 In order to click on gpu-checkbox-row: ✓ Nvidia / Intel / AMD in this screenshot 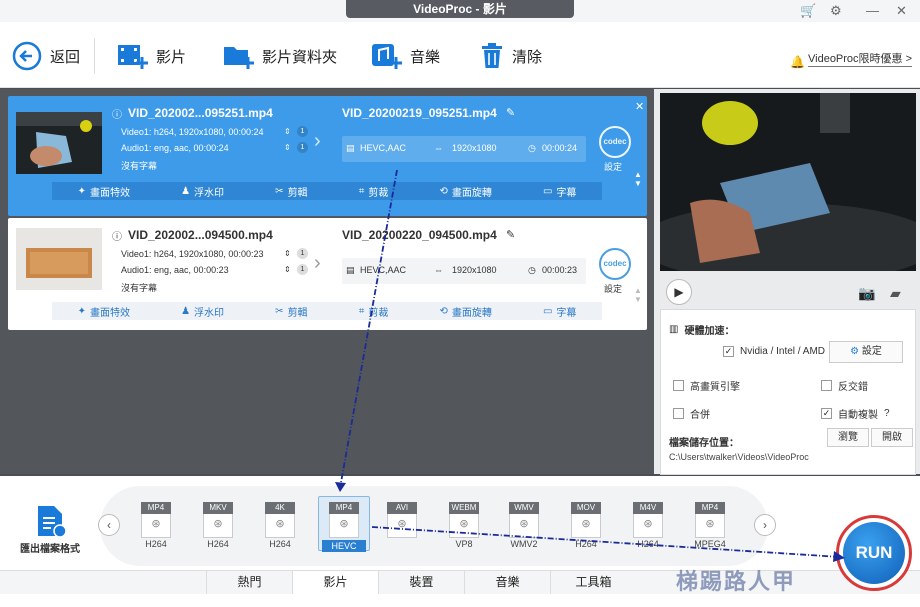, I will do `click(774, 351)`.